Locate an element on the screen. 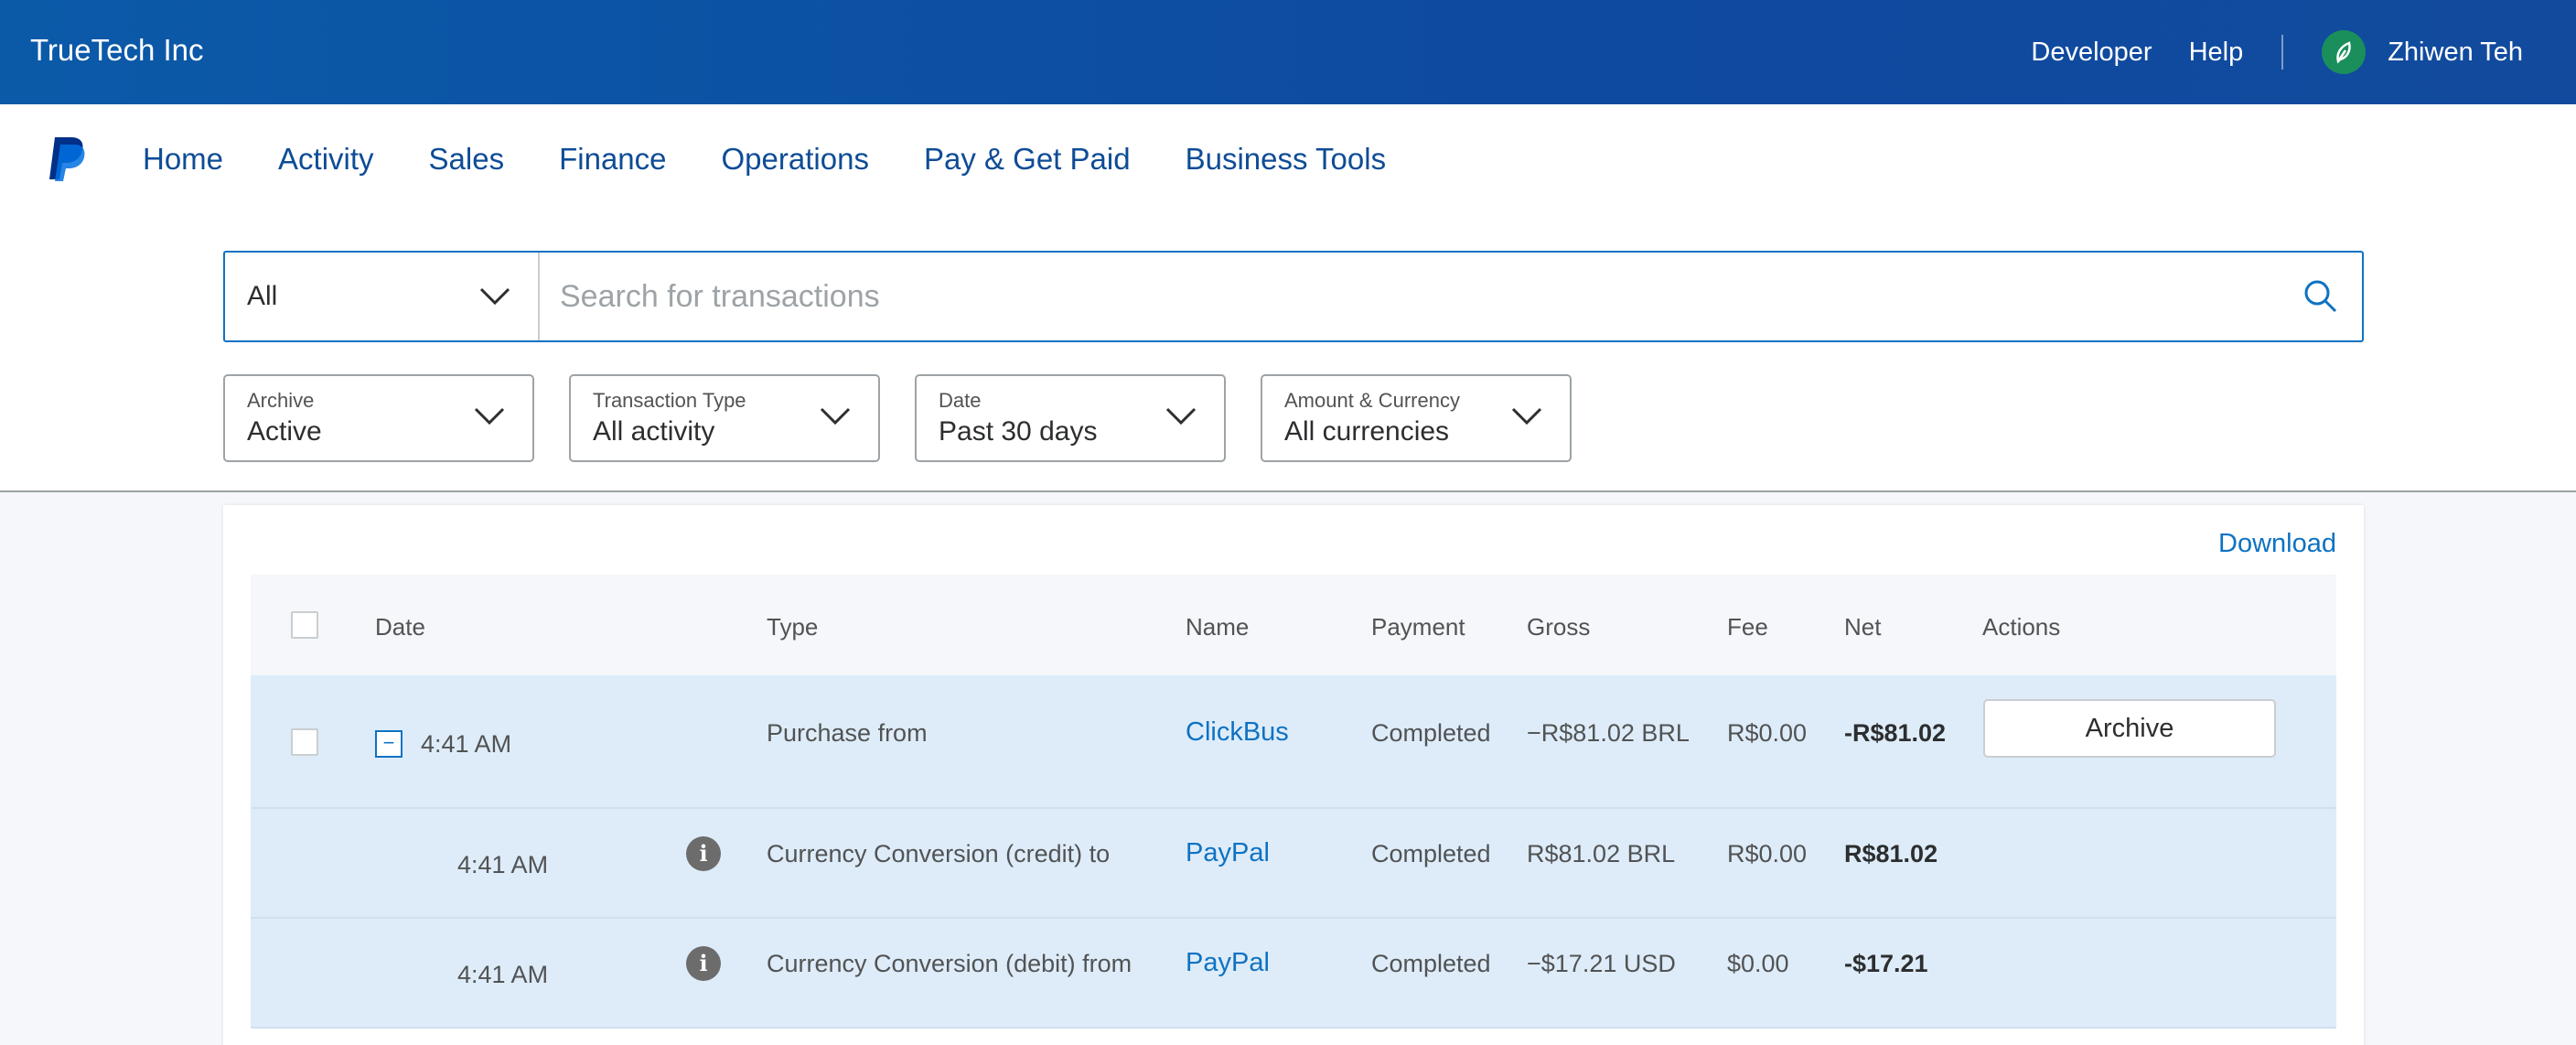 Image resolution: width=2576 pixels, height=1045 pixels. column-header-name: Name is located at coordinates (1218, 627).